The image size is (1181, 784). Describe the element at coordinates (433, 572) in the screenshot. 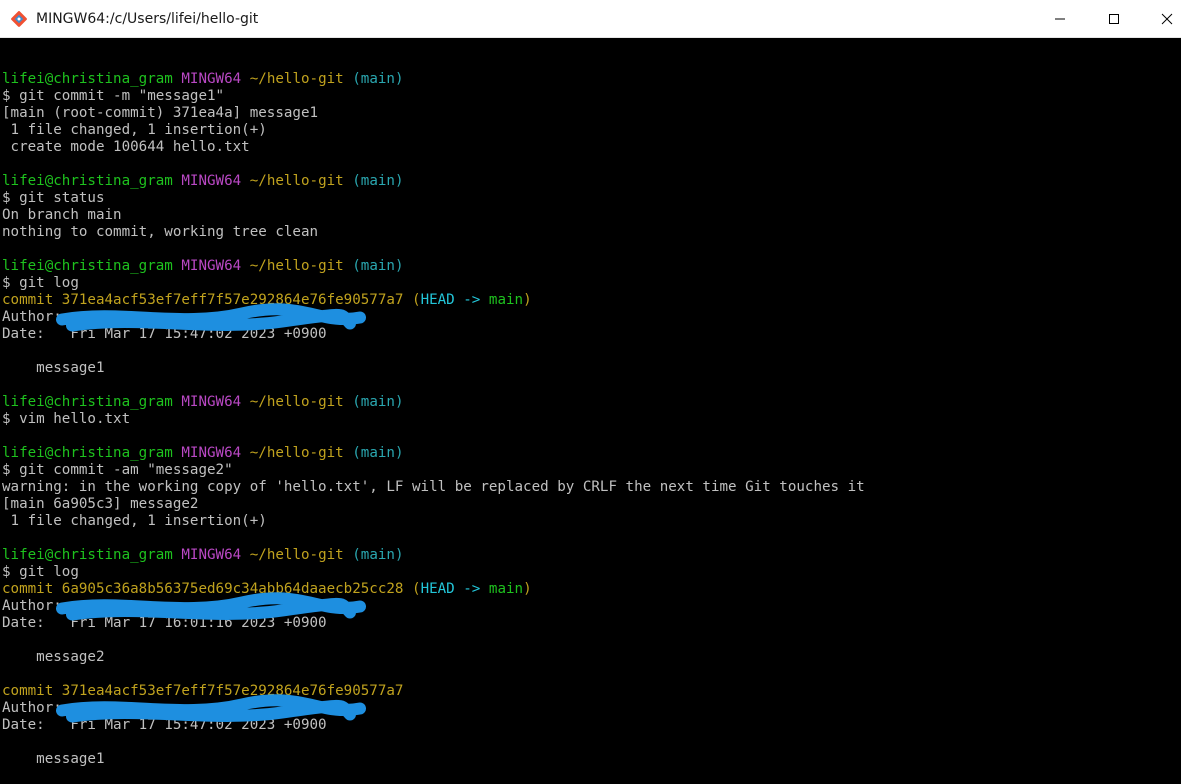

I see `command-line: $ git log` at that location.